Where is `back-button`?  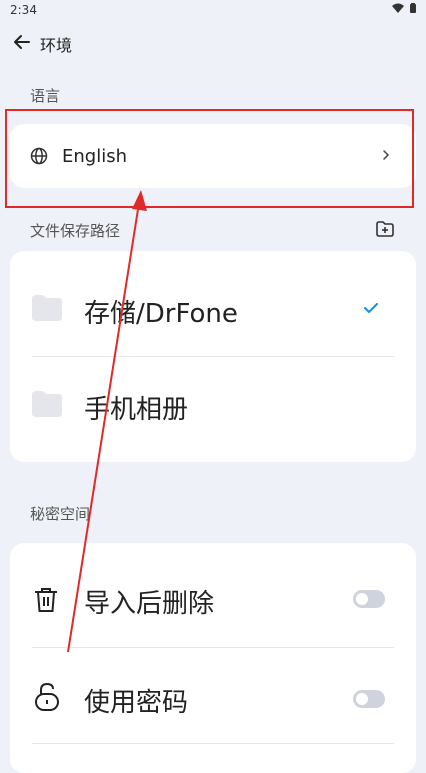 back-button is located at coordinates (22, 42).